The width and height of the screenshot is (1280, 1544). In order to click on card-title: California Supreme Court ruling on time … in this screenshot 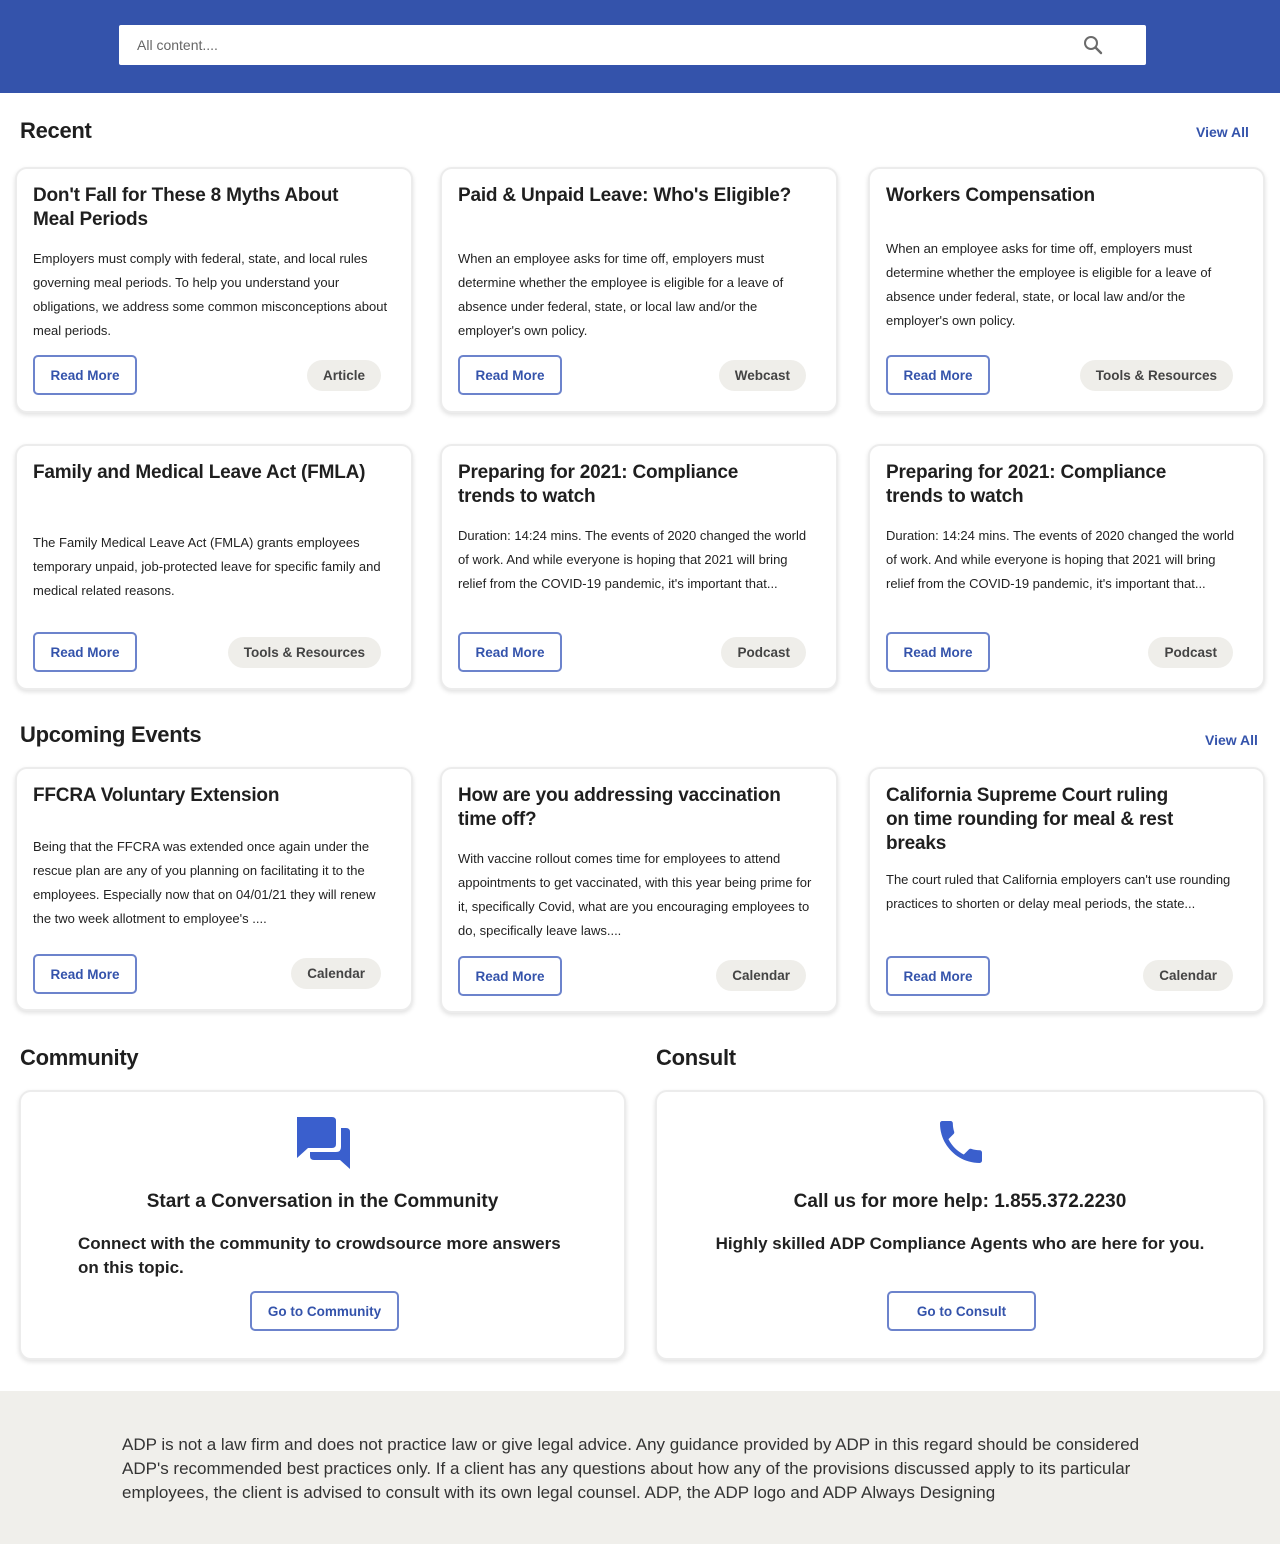, I will do `click(1030, 819)`.